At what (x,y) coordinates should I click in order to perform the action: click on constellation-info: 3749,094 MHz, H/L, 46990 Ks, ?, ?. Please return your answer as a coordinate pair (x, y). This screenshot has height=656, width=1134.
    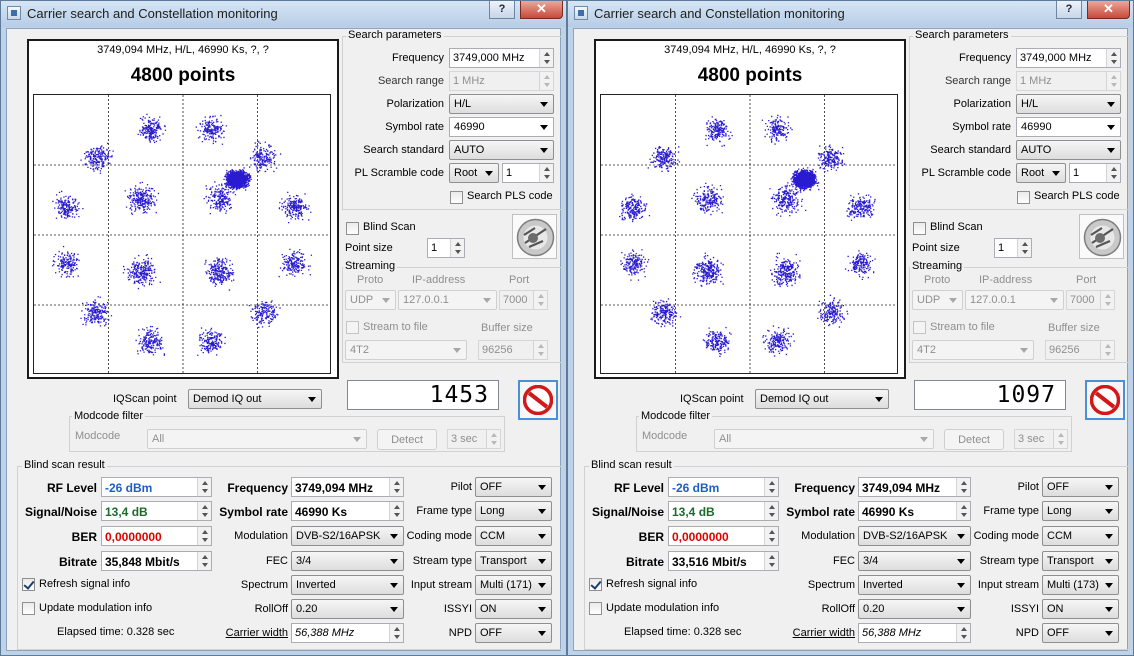
    Looking at the image, I should click on (750, 50).